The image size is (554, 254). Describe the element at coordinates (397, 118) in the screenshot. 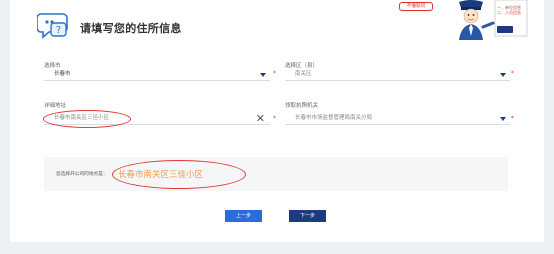

I see `authority-select: 长春市市场监督管理局南关分局` at that location.